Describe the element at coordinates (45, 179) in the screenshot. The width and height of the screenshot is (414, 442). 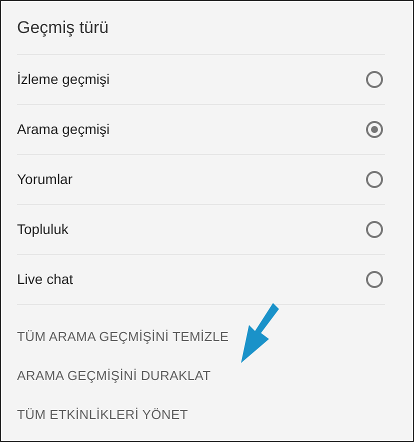
I see `option-label: Yorumlar` at that location.